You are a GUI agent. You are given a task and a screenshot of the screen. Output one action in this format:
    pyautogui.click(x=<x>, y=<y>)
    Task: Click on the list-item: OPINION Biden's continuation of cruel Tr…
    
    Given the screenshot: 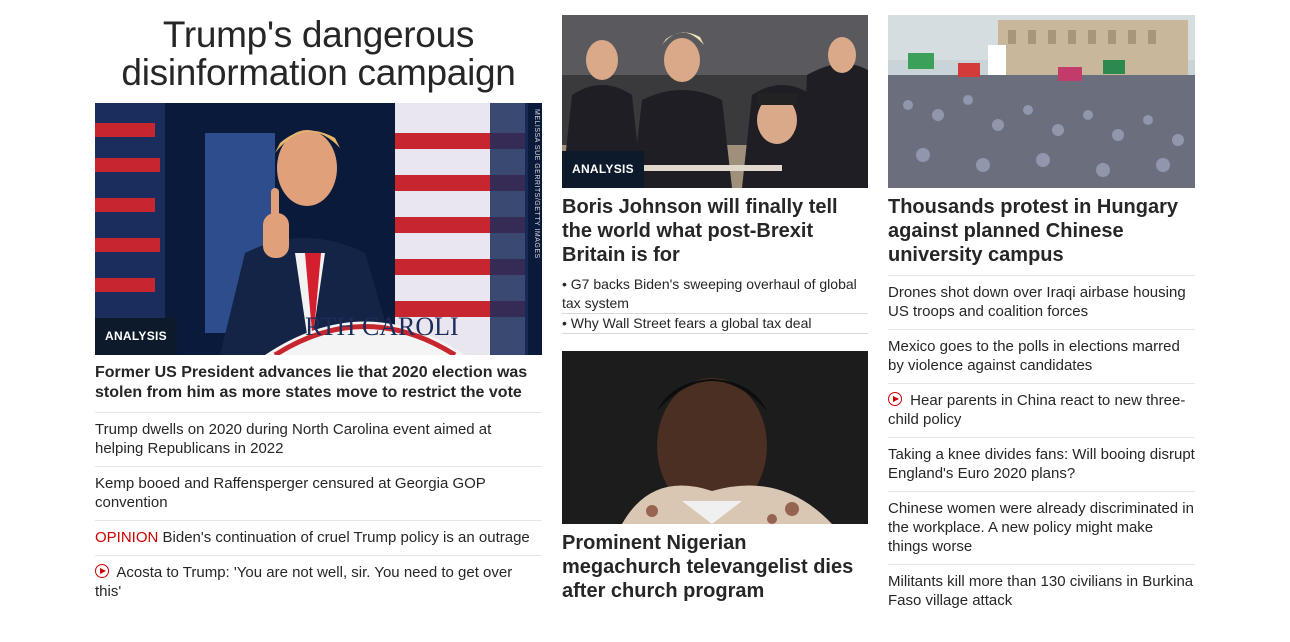 What is the action you would take?
    pyautogui.click(x=318, y=537)
    